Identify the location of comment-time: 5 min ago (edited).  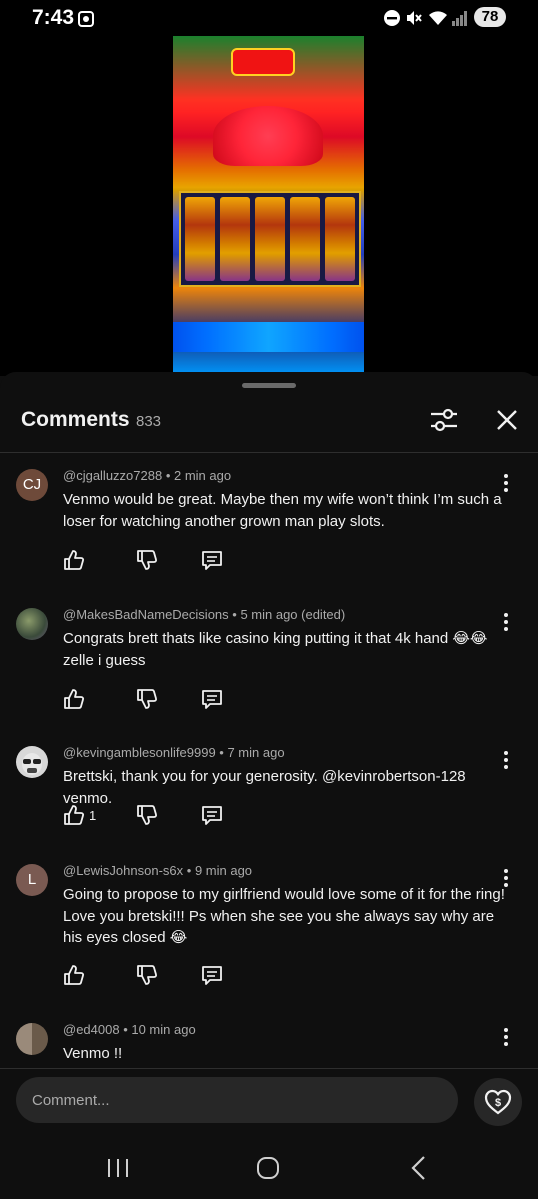
(293, 614).